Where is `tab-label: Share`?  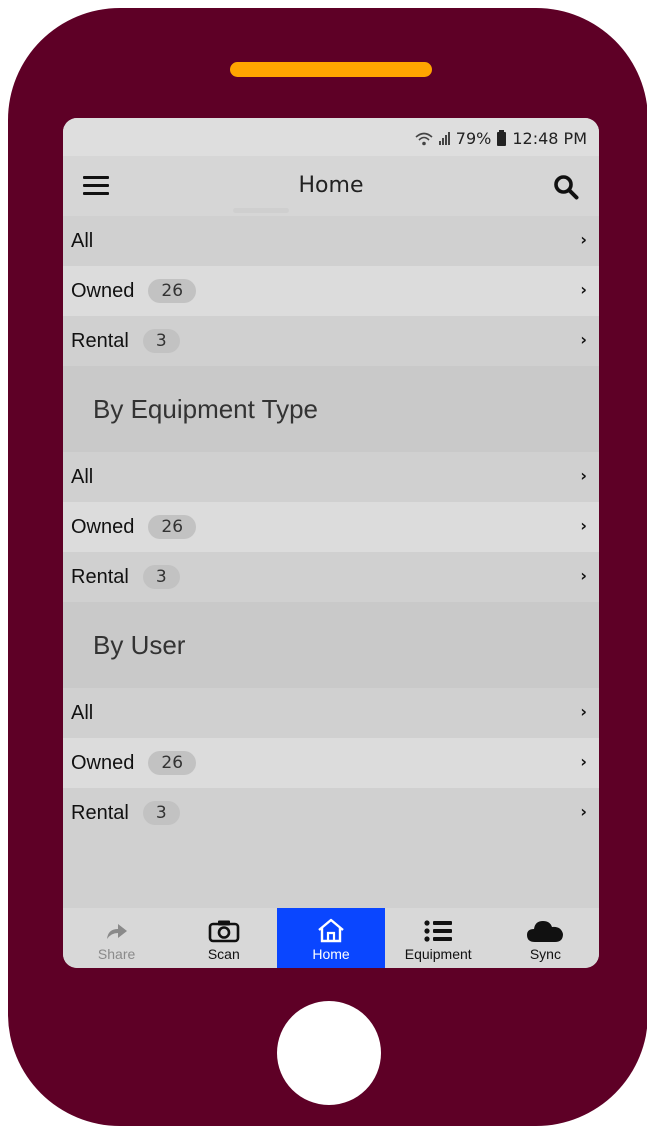
tab-label: Share is located at coordinates (116, 954).